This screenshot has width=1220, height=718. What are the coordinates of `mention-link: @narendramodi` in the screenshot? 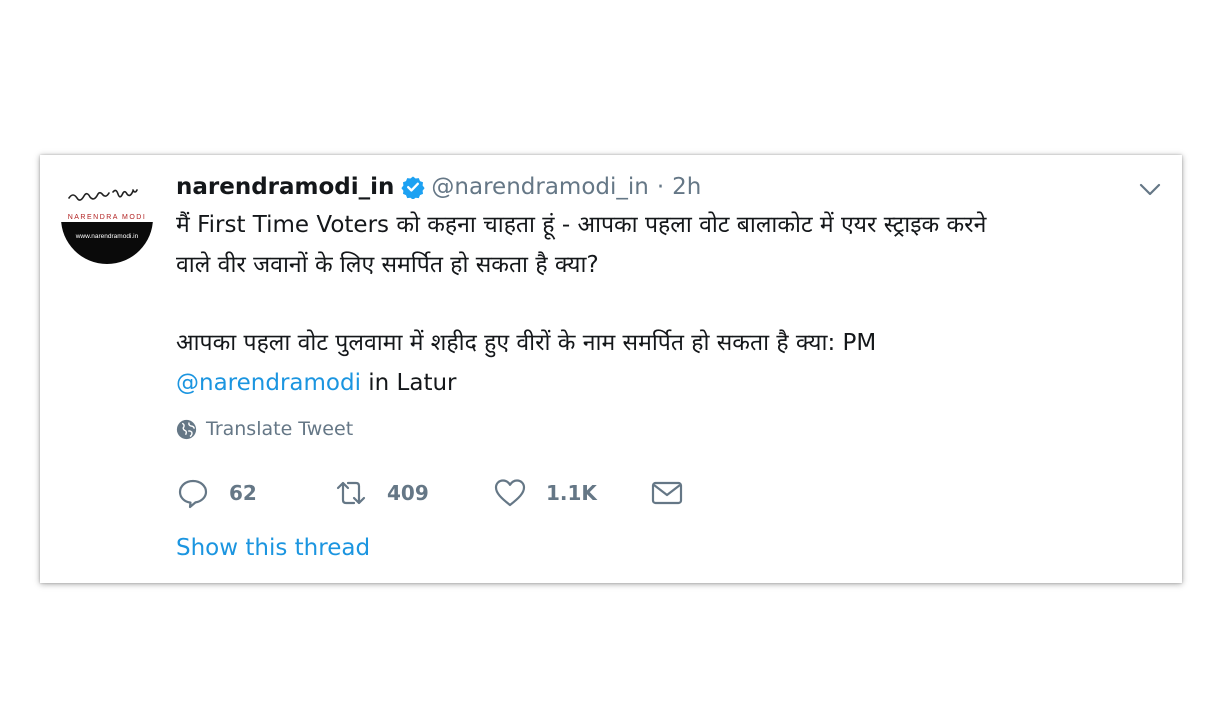 It's located at (268, 383).